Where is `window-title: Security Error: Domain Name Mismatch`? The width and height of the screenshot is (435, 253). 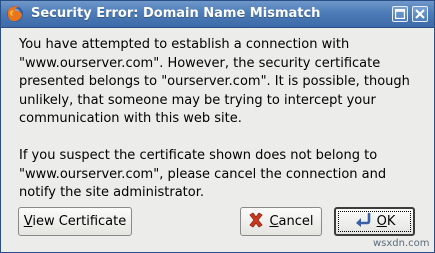 window-title: Security Error: Domain Name Mismatch is located at coordinates (176, 13).